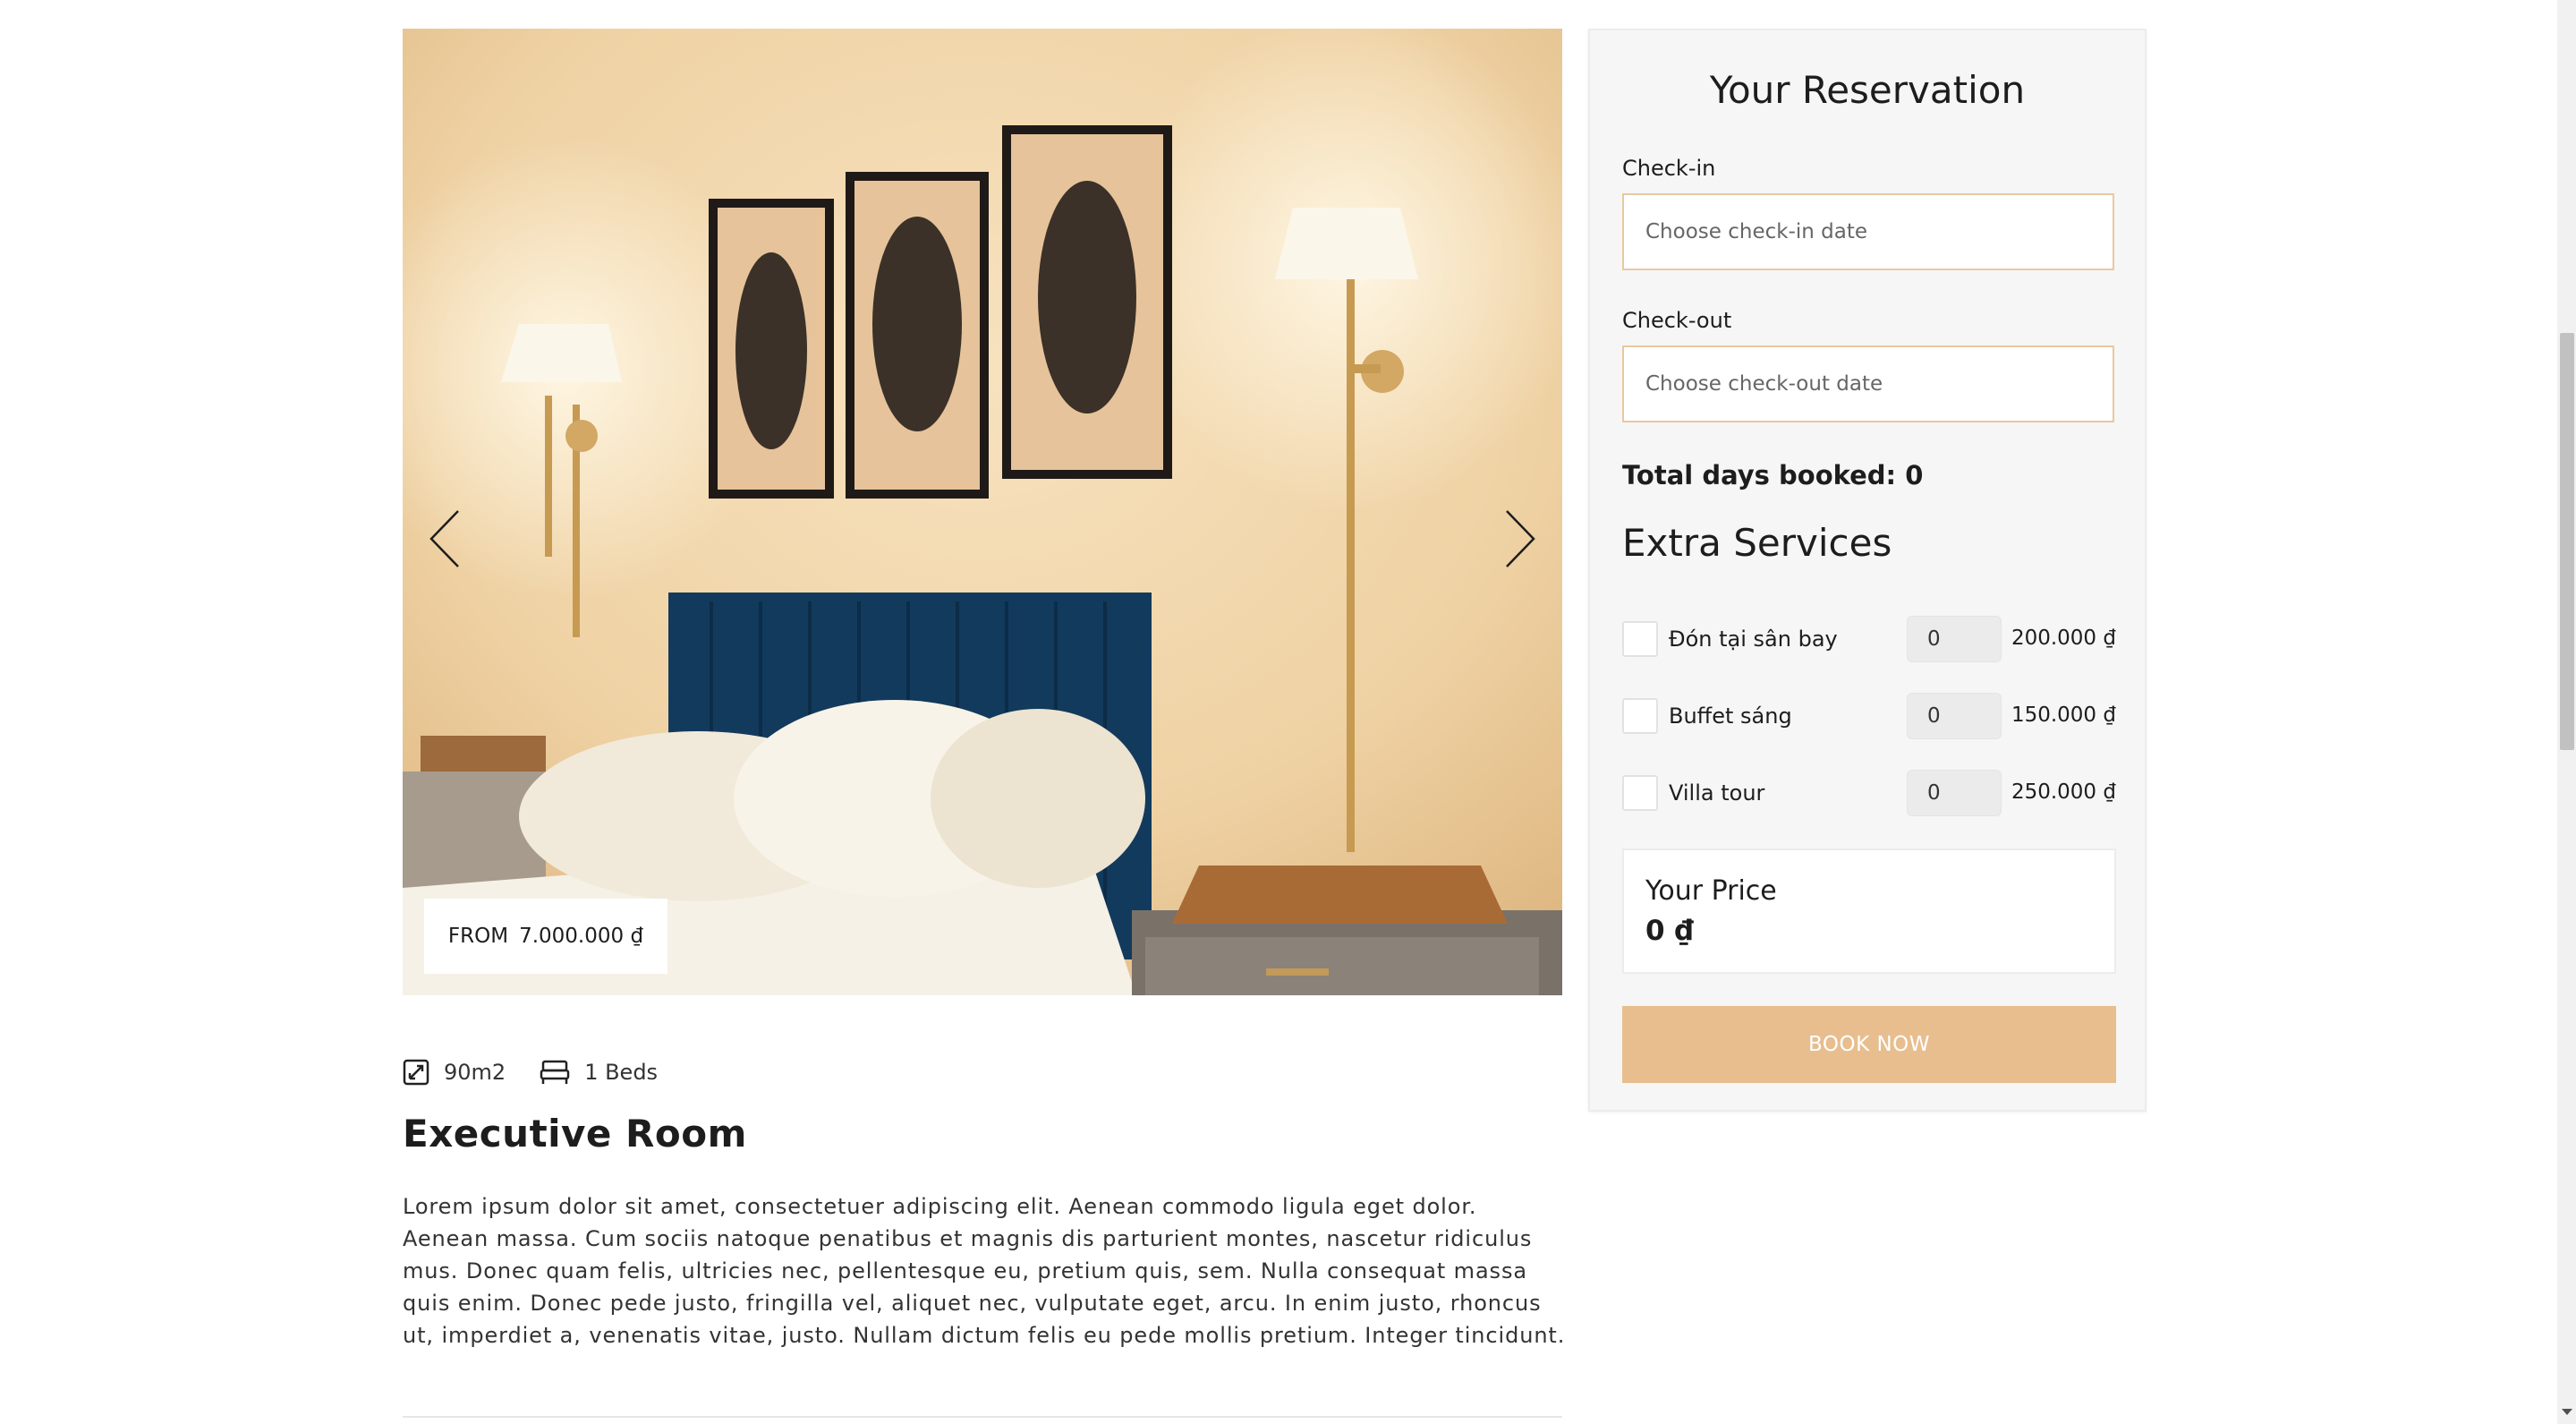 The height and width of the screenshot is (1424, 2576). I want to click on extra-services-title: Extra Services, so click(1757, 543).